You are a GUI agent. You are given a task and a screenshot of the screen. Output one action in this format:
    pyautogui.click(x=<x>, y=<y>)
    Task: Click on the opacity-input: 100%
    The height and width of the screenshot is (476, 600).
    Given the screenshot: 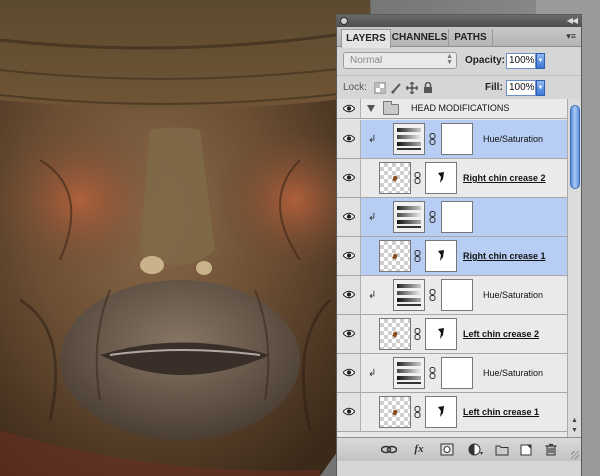 What is the action you would take?
    pyautogui.click(x=521, y=61)
    